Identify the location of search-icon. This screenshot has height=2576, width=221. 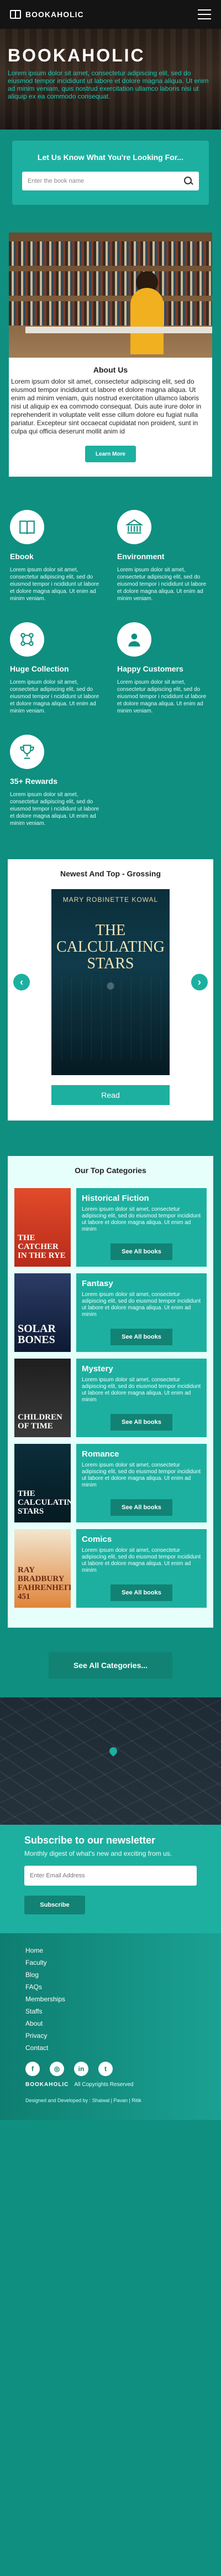
(188, 181).